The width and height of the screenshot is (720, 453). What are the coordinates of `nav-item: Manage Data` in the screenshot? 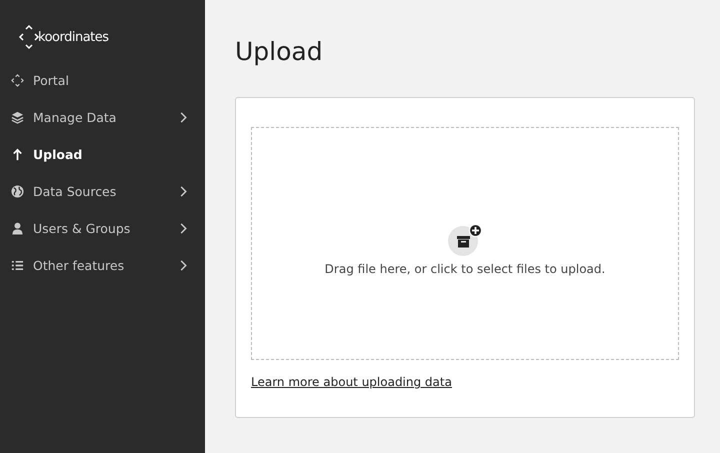 It's located at (102, 117).